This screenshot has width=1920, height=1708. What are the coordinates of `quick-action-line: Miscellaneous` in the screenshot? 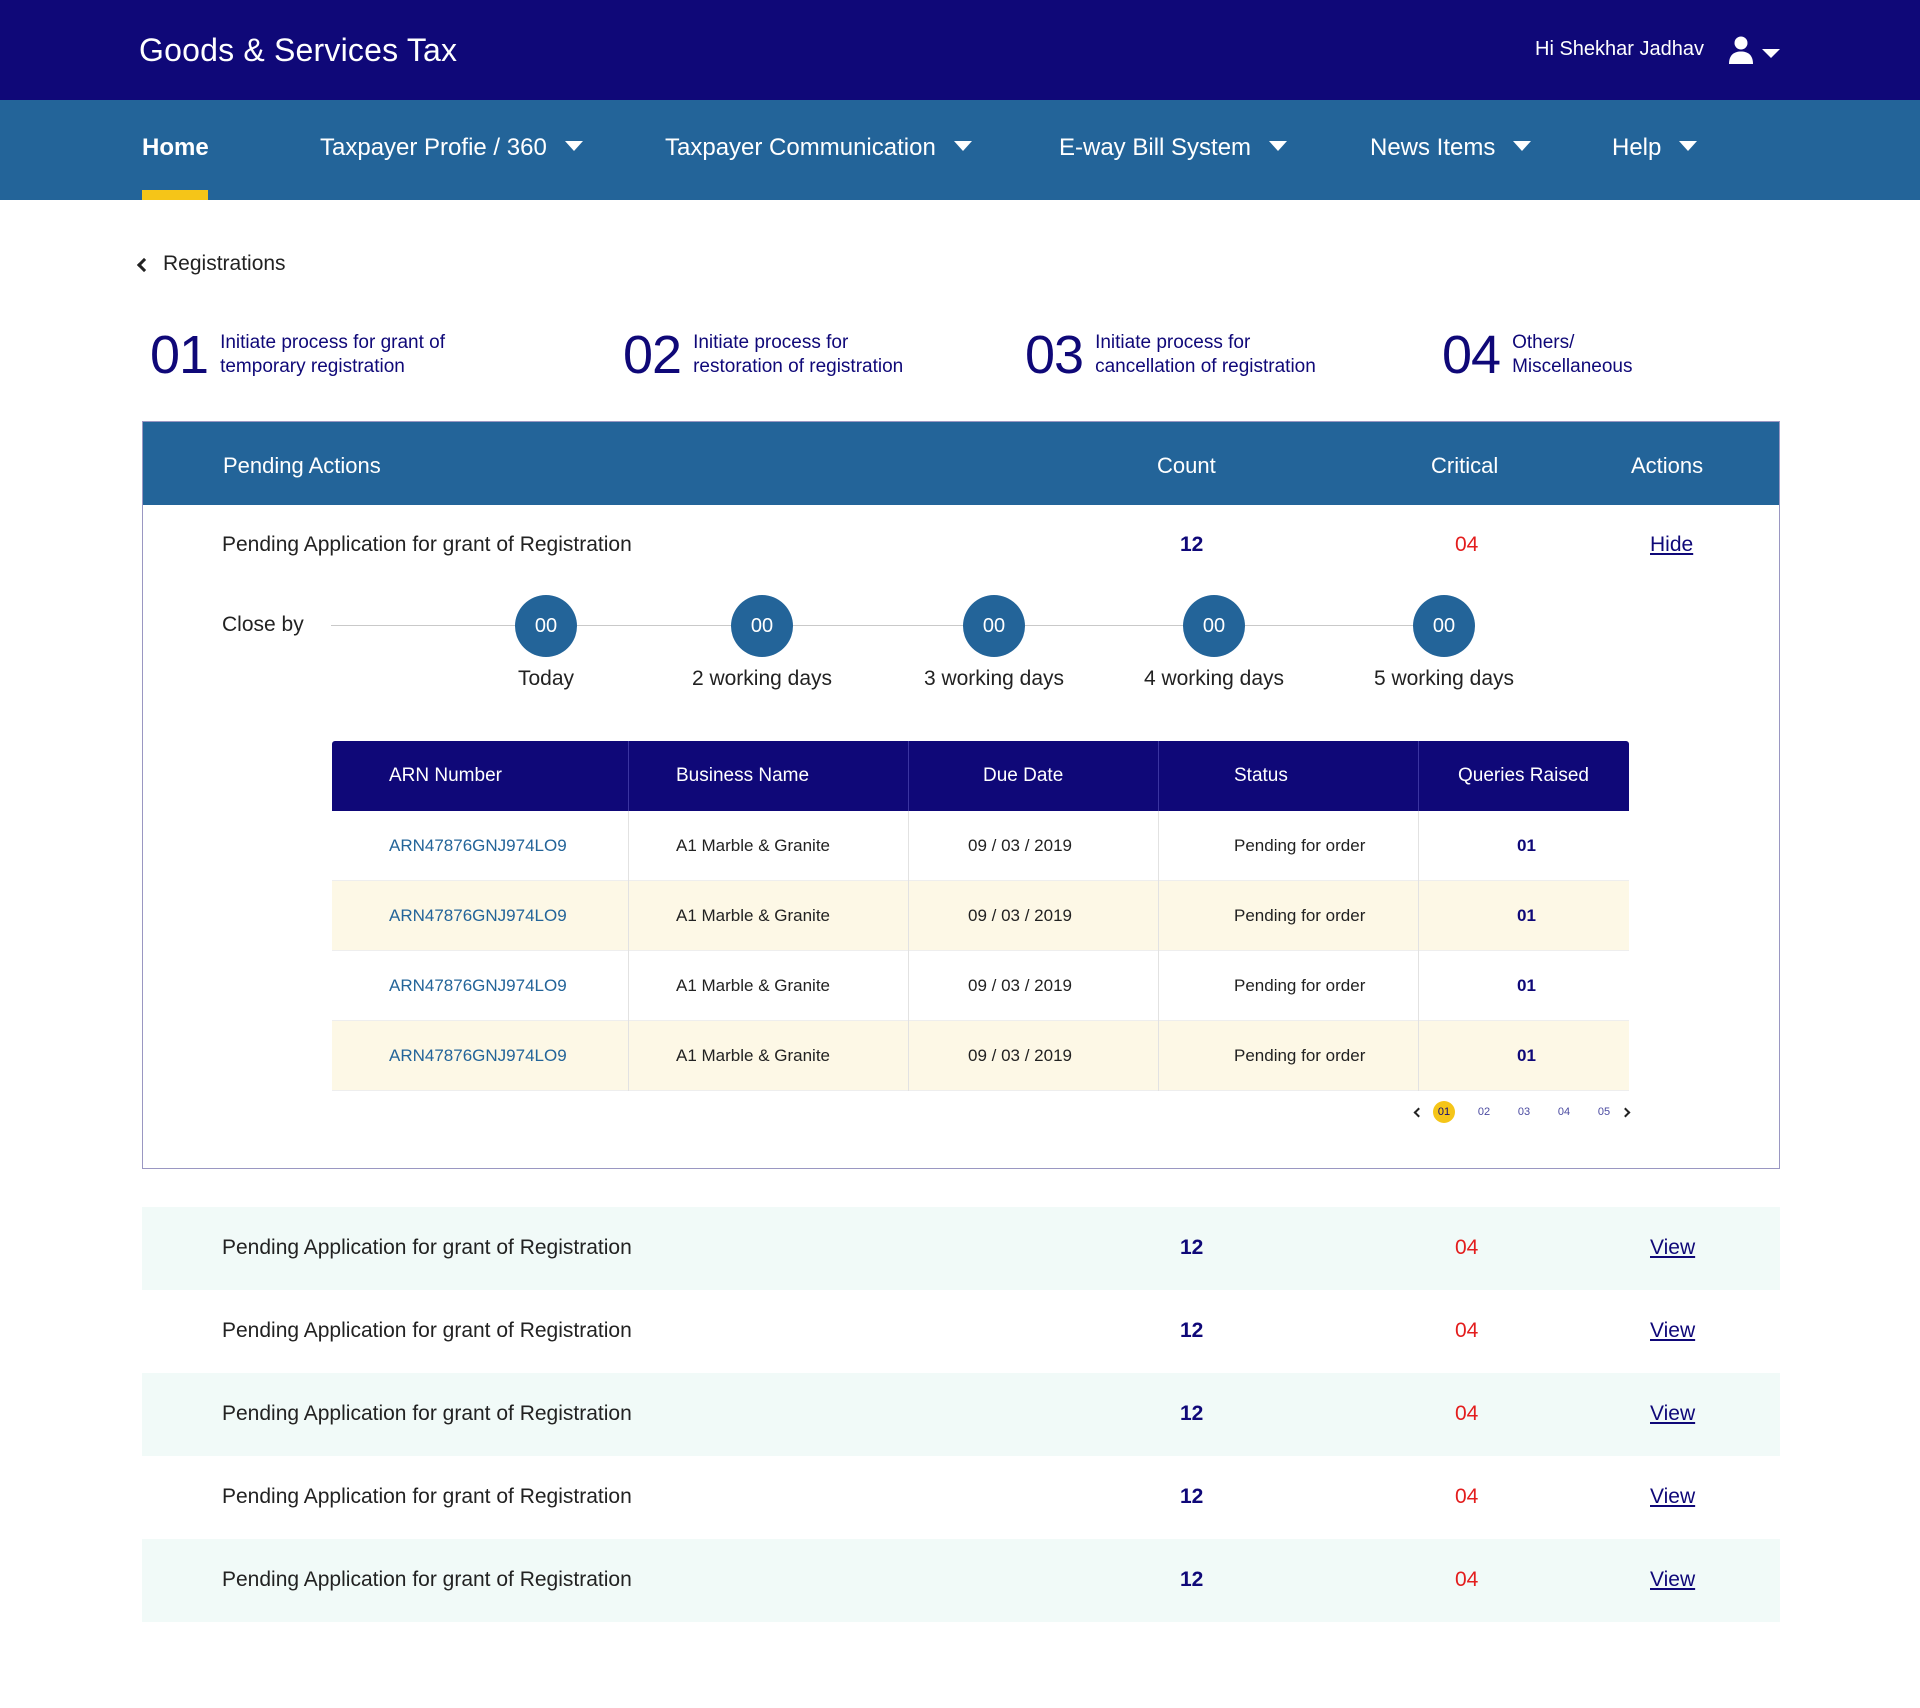 It's located at (1572, 366).